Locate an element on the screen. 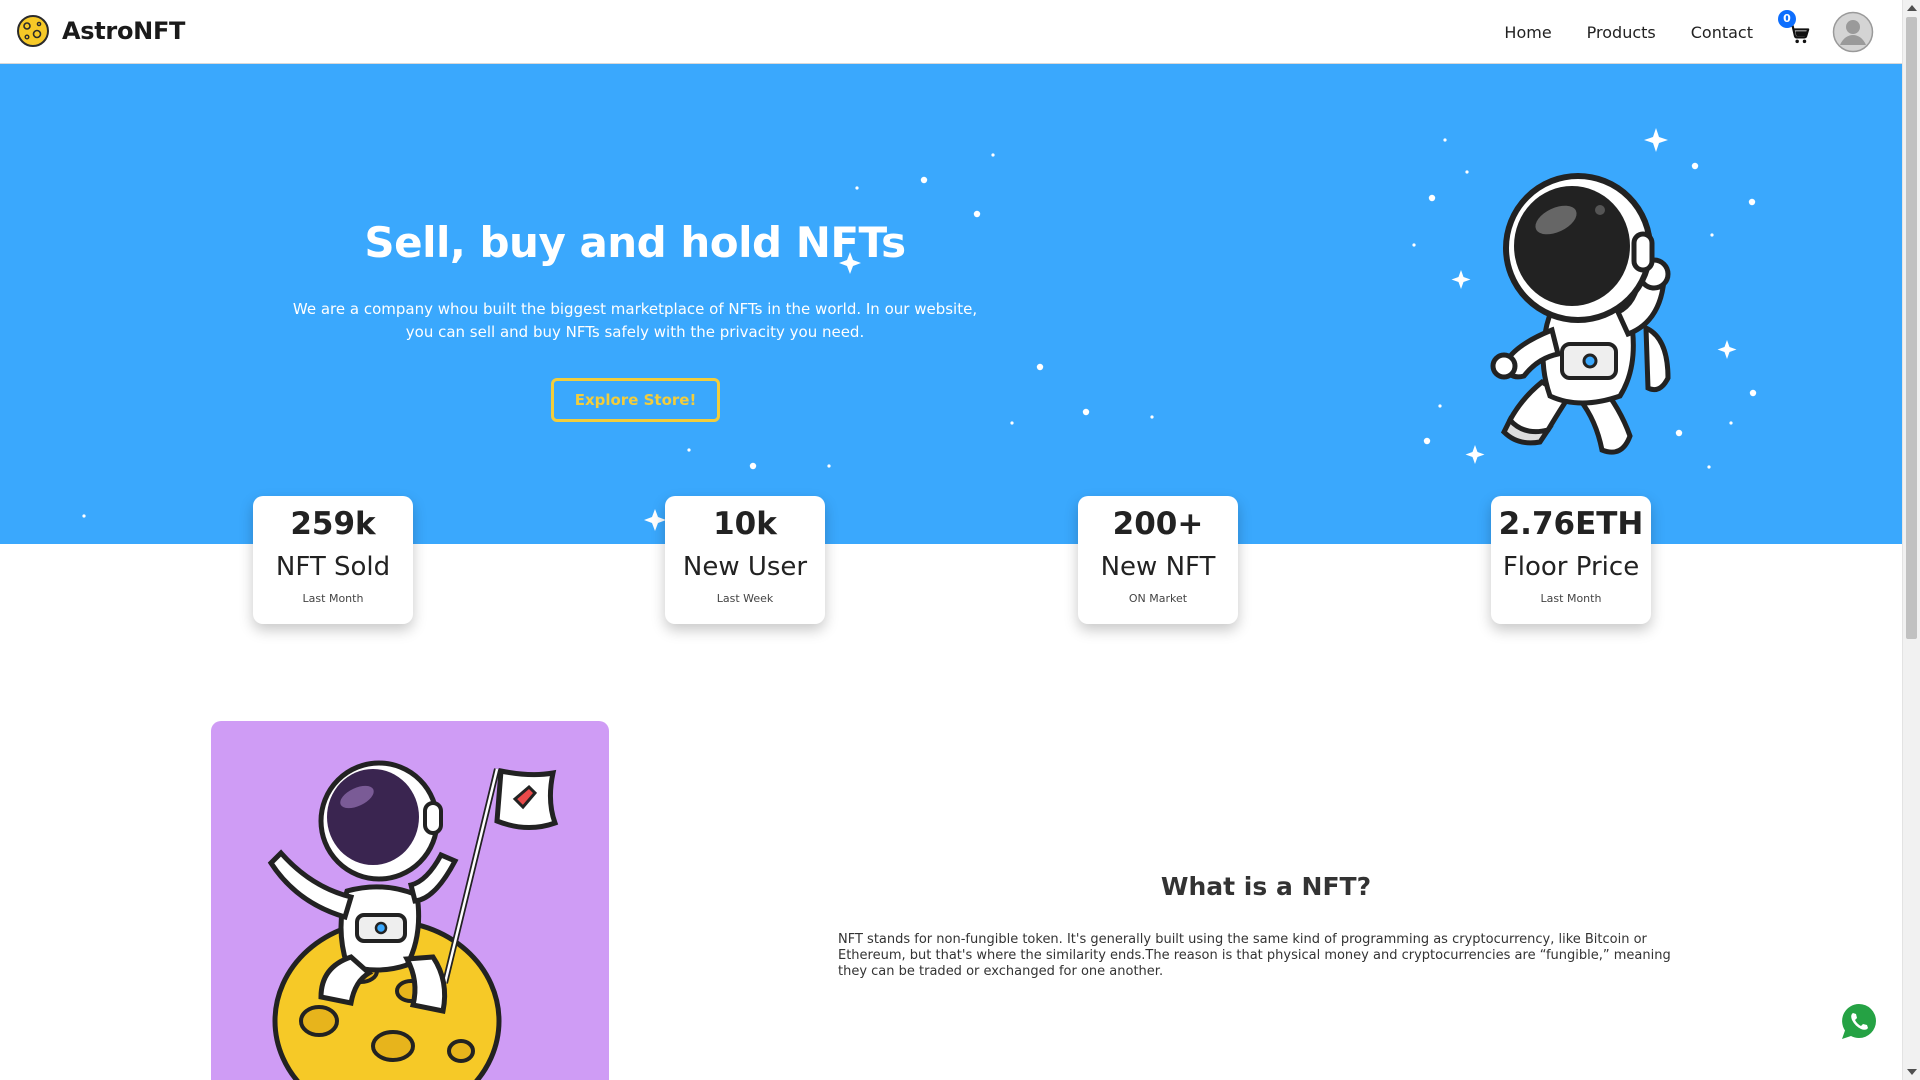 The width and height of the screenshot is (1920, 1080). user-avatar-icon is located at coordinates (1853, 32).